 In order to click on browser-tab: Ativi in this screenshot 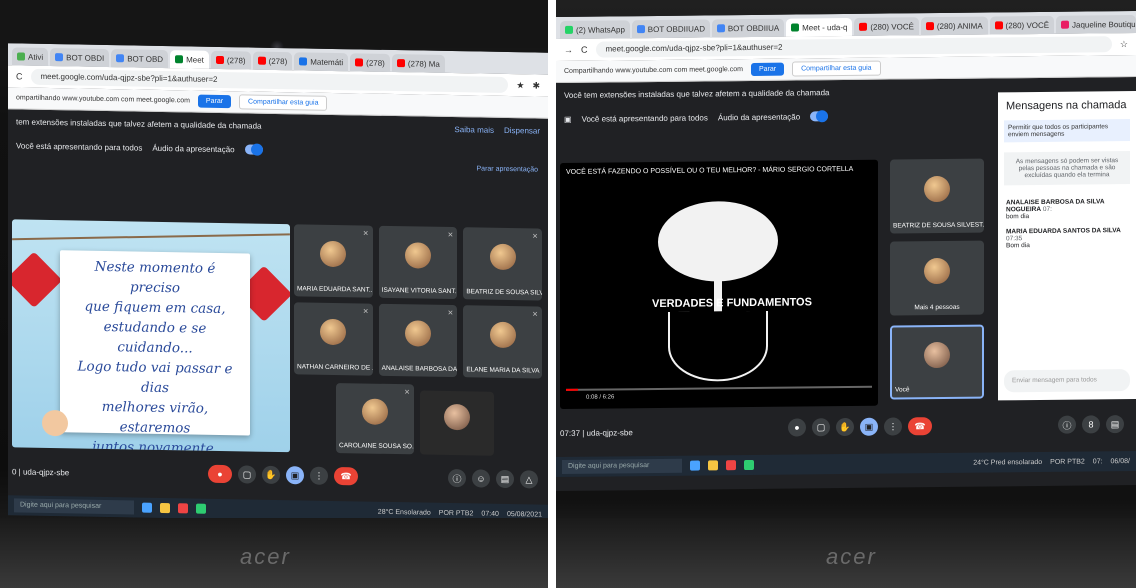, I will do `click(30, 56)`.